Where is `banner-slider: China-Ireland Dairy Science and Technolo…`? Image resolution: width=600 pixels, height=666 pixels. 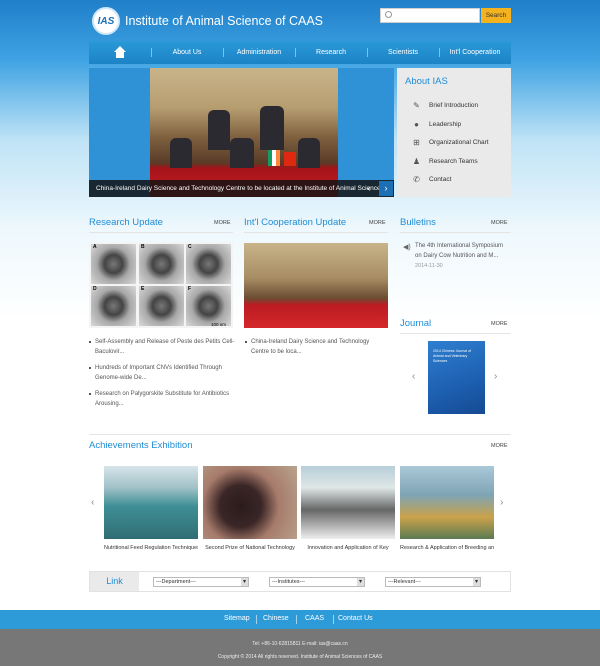
banner-slider: China-Ireland Dairy Science and Technolo… is located at coordinates (241, 132).